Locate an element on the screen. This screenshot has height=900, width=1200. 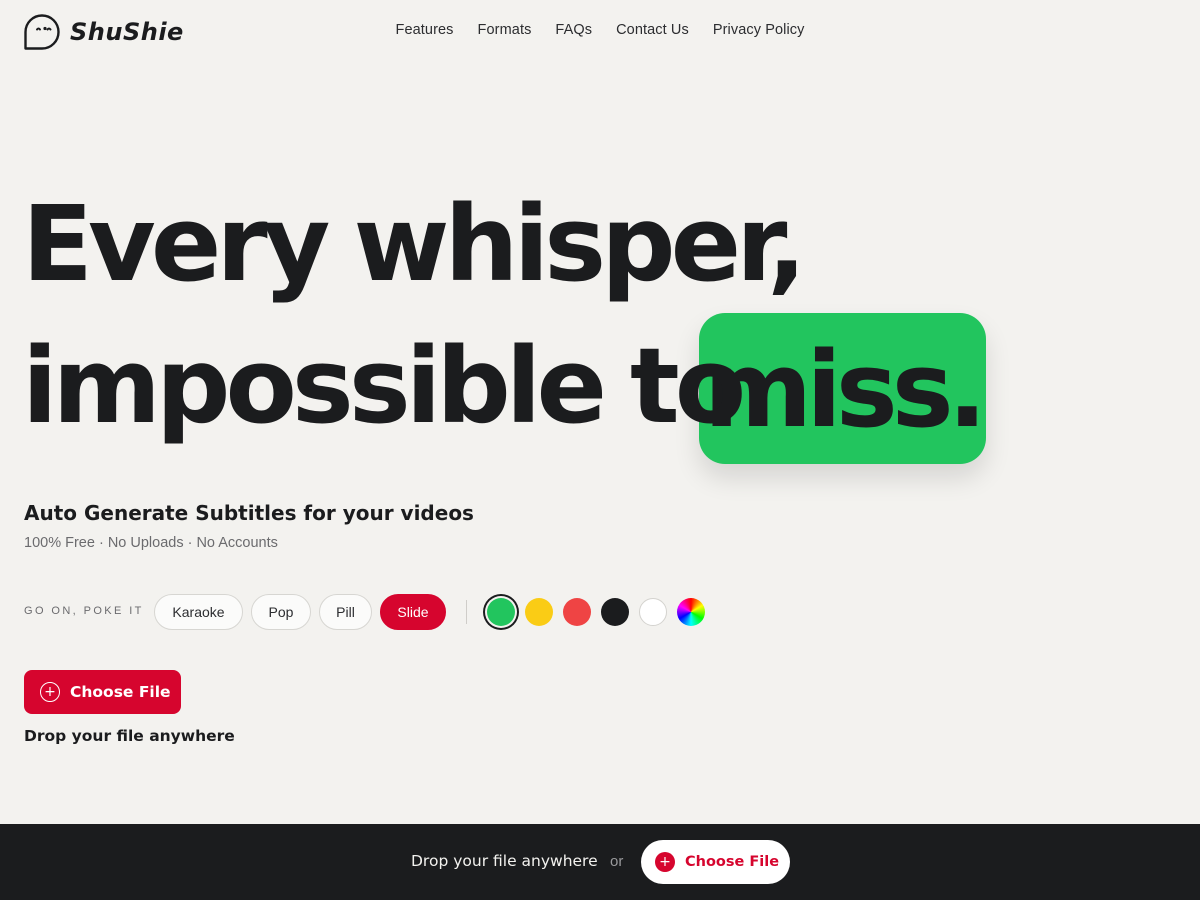
choose-file-button: + Choose File is located at coordinates (102, 692).